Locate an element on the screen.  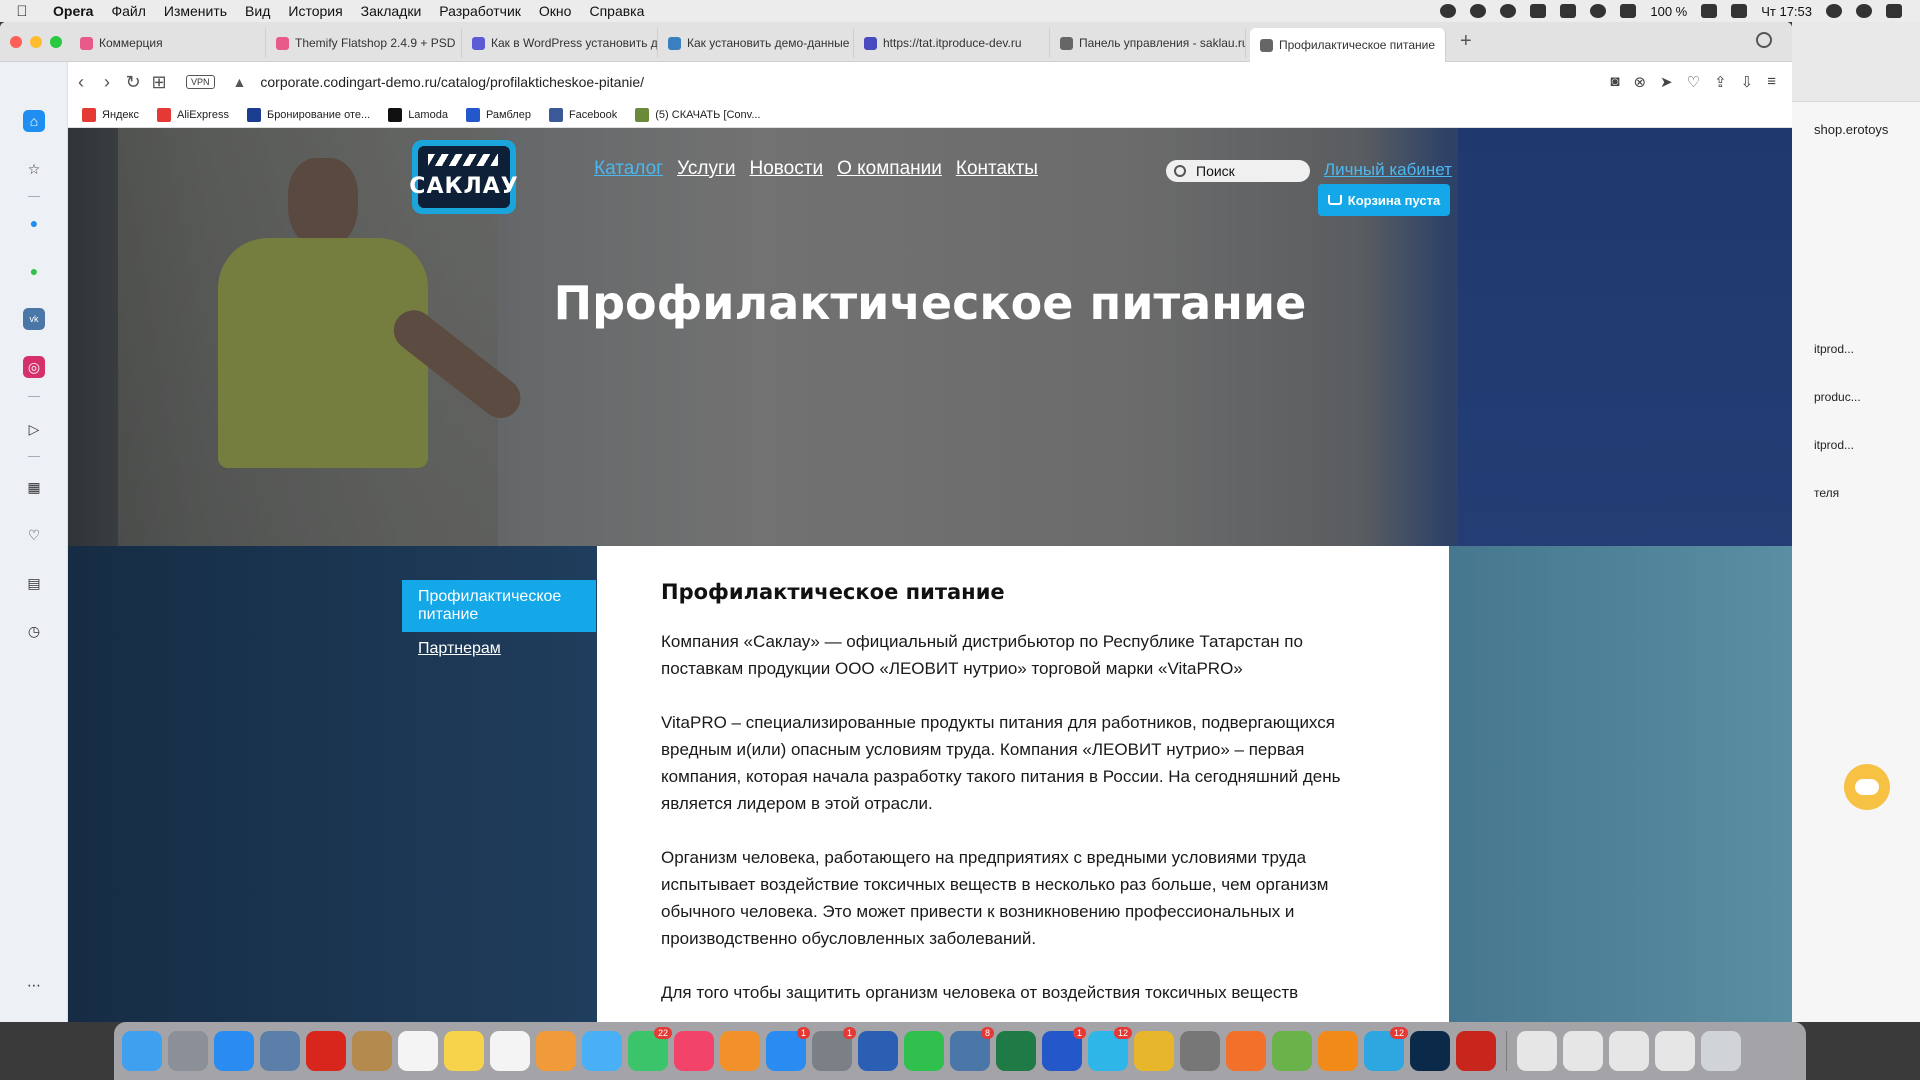
dock-safari-icon is located at coordinates (234, 1051).